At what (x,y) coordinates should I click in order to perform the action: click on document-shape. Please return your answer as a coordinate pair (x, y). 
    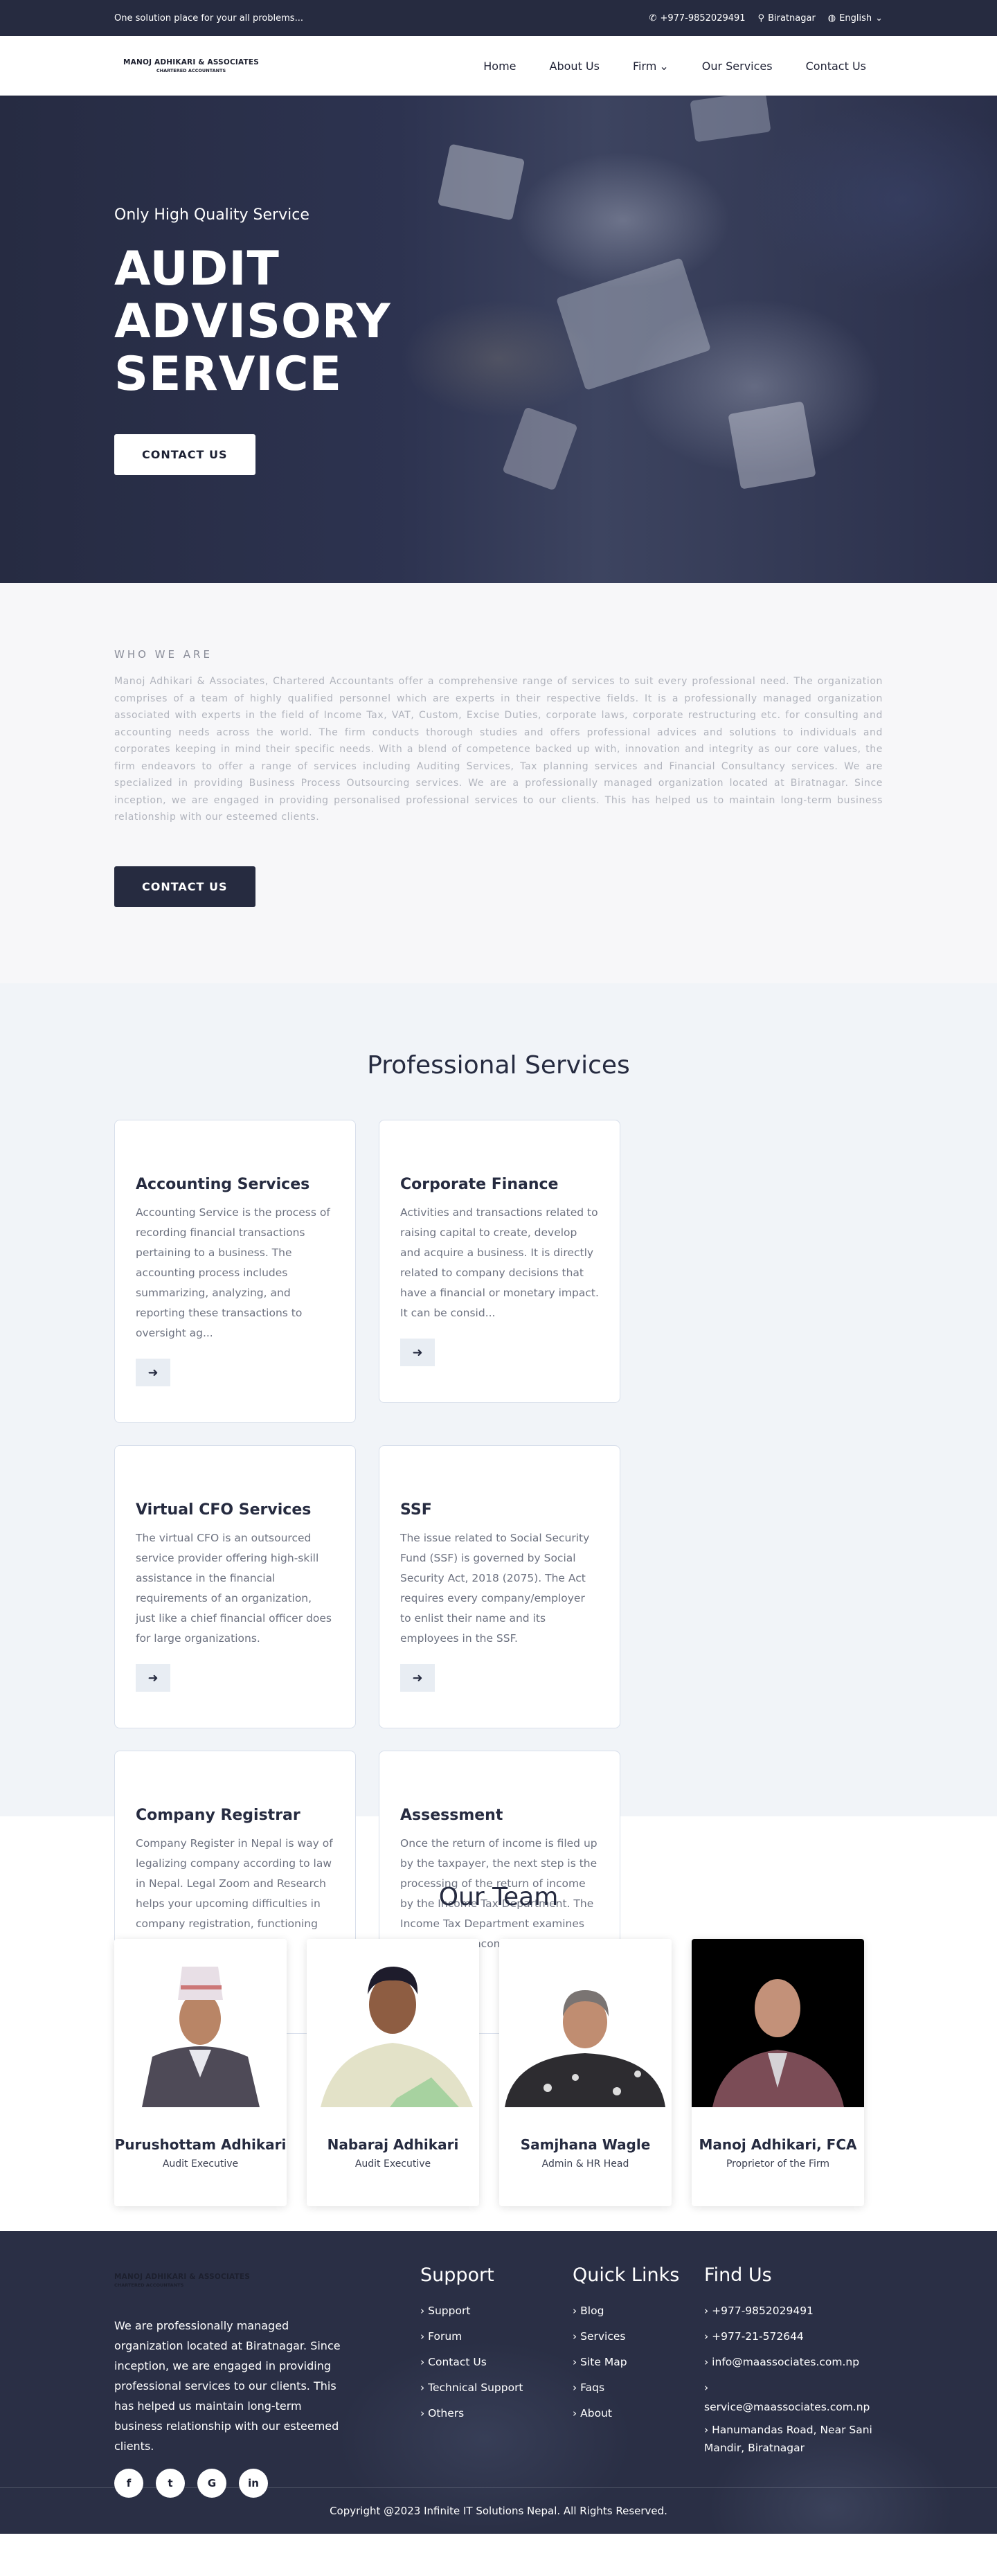
    Looking at the image, I should click on (772, 446).